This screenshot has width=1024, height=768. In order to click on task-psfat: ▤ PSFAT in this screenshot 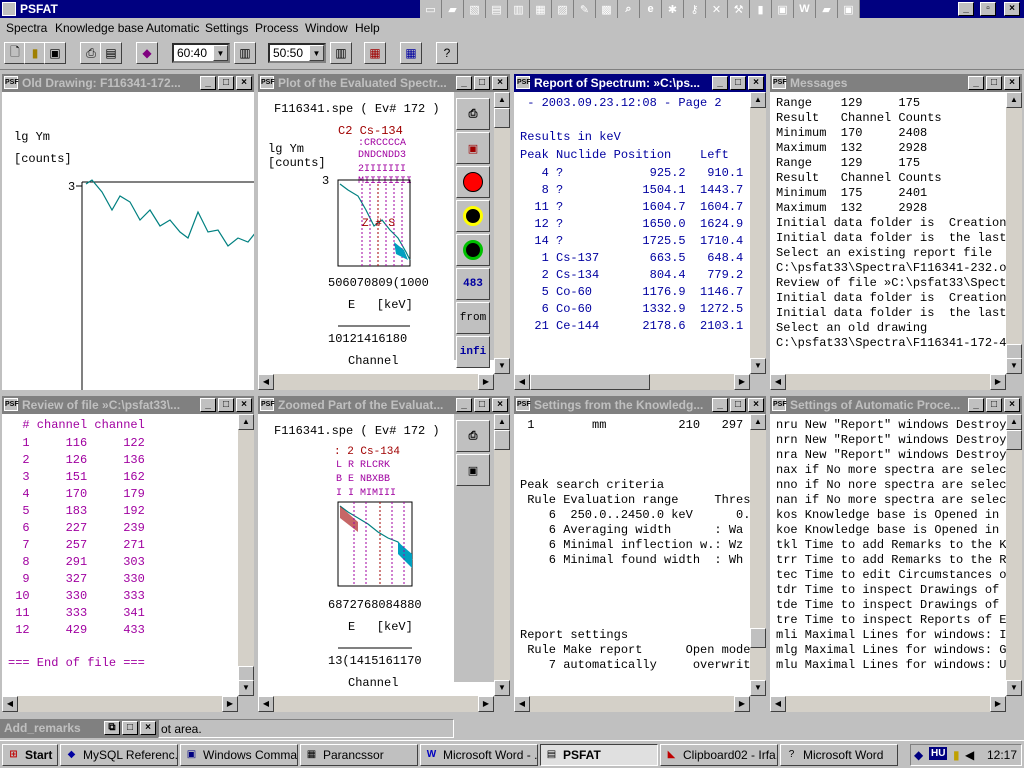, I will do `click(599, 755)`.